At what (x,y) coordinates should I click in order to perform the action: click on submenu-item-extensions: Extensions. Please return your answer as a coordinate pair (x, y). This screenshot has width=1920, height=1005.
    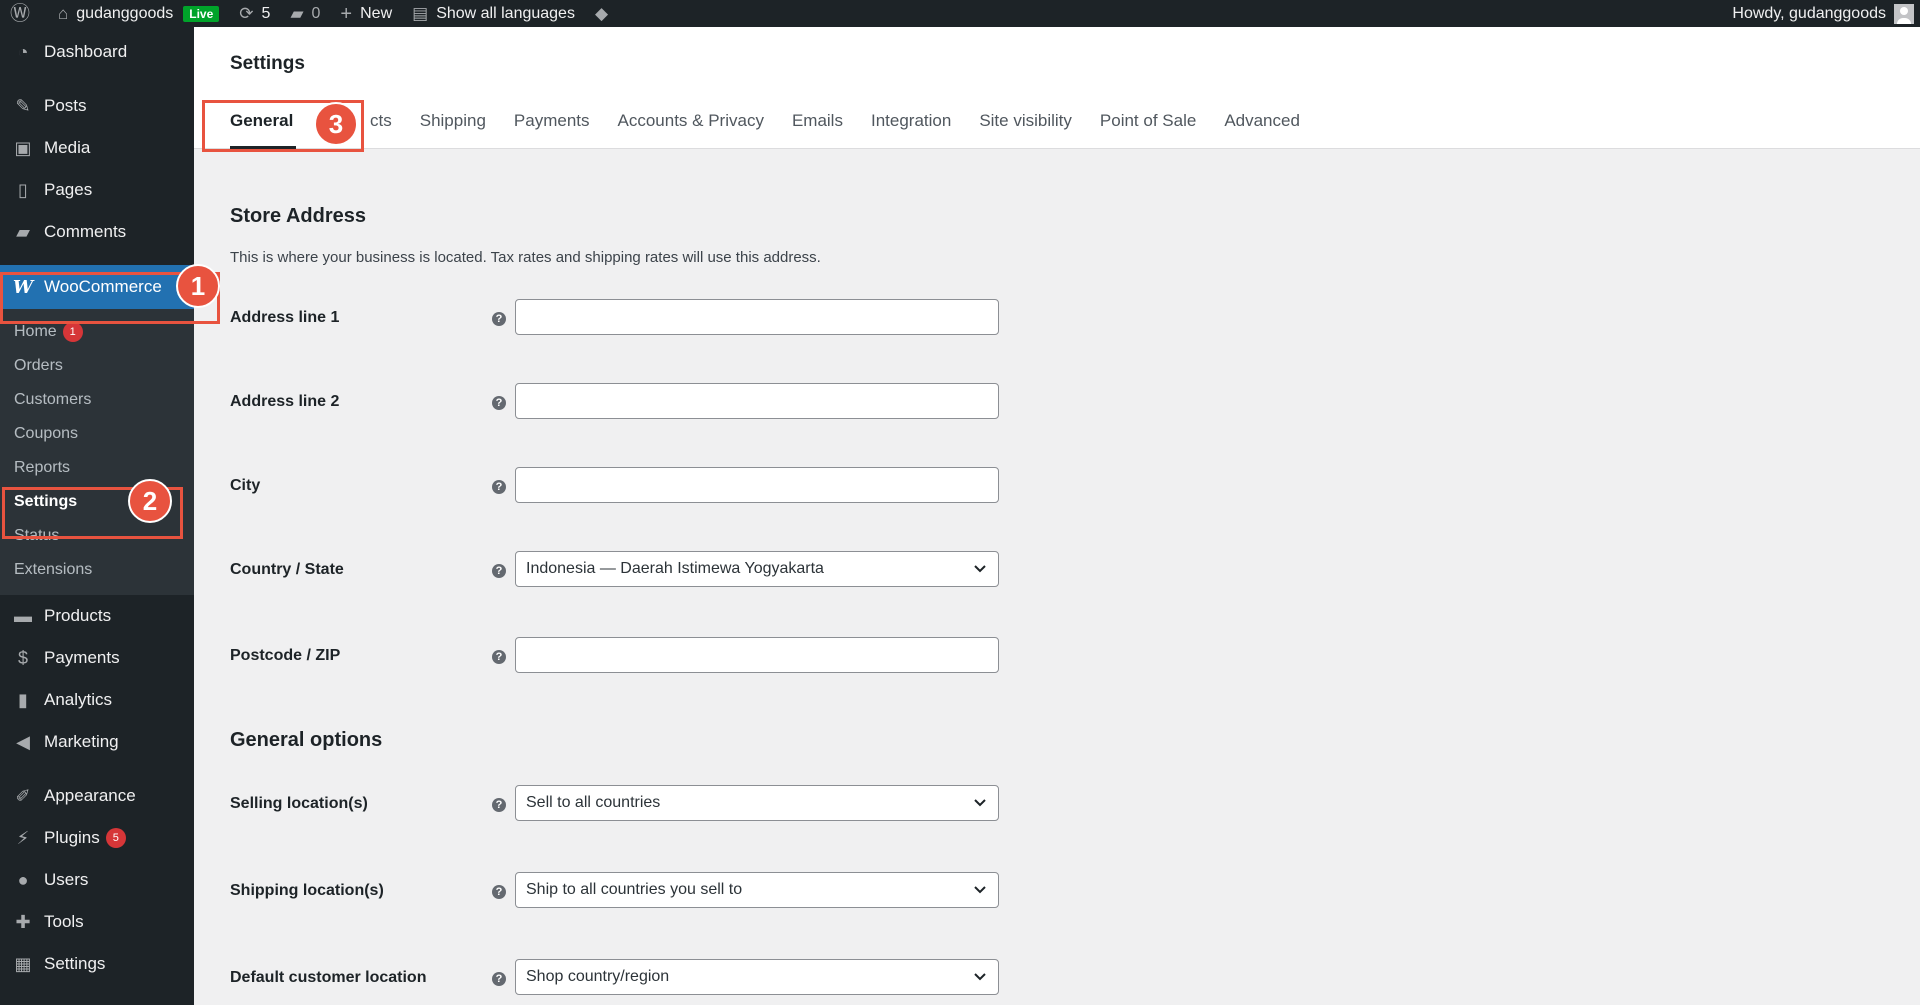
    Looking at the image, I should click on (97, 570).